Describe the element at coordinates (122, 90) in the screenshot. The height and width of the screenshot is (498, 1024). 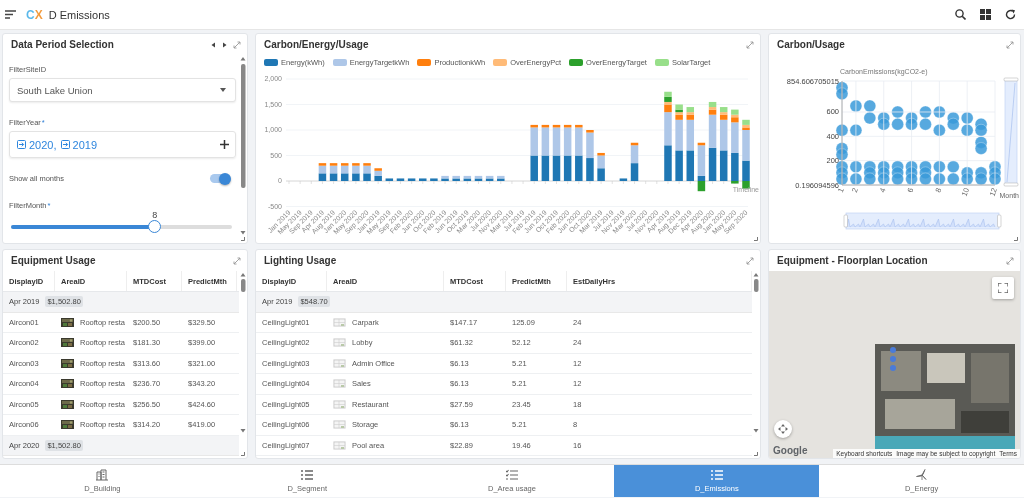
I see `site-dropdown: South Lake Union` at that location.